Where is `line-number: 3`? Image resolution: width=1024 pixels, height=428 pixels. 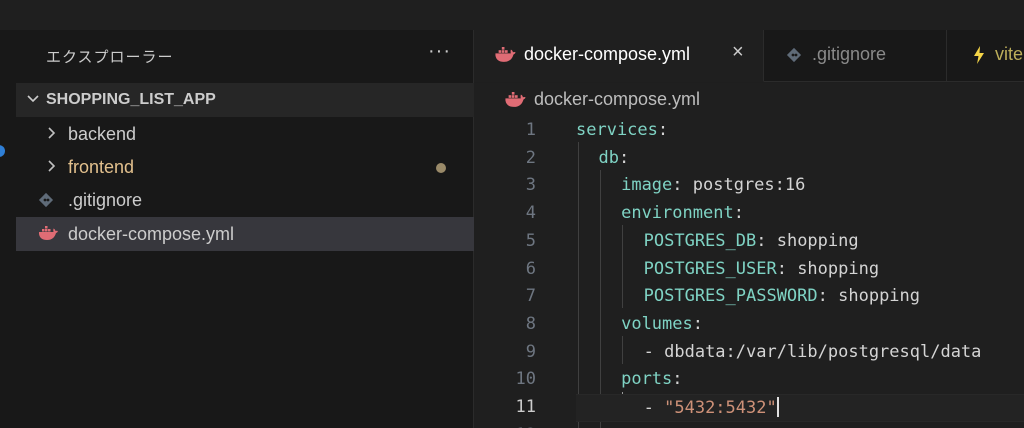 line-number: 3 is located at coordinates (530, 185).